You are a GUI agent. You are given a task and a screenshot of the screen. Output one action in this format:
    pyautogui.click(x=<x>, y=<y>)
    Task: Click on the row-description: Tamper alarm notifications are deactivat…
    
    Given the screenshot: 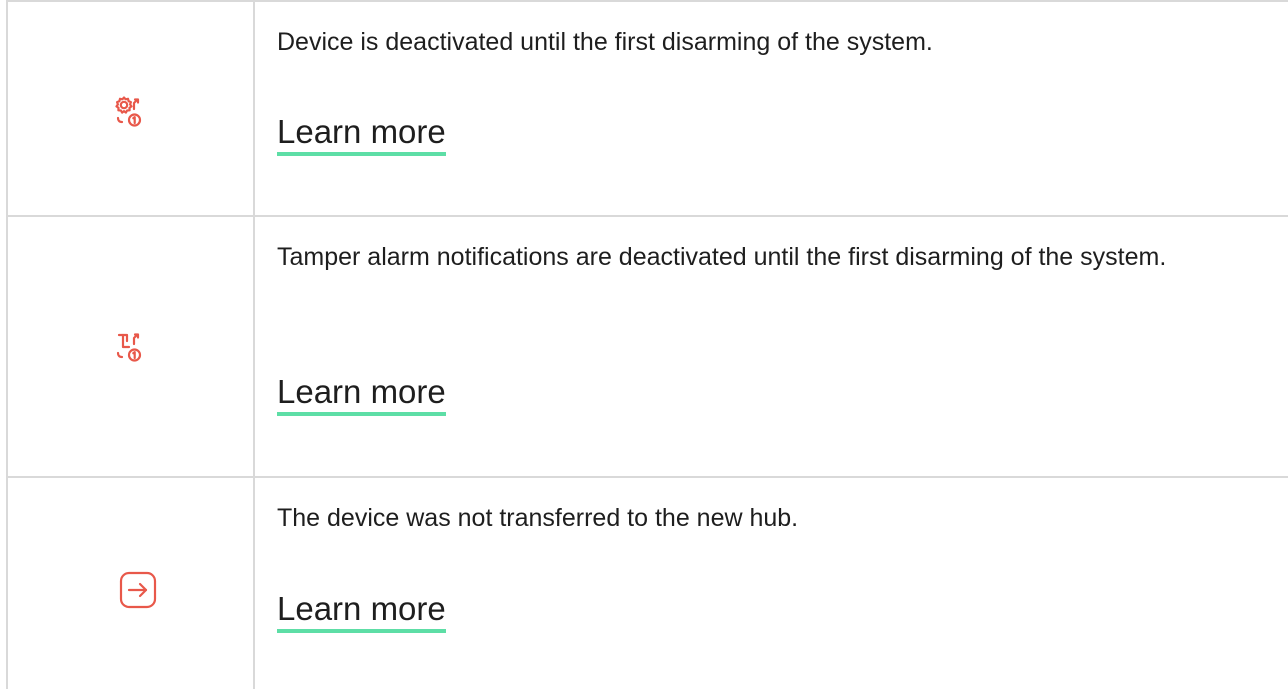 What is the action you would take?
    pyautogui.click(x=722, y=257)
    